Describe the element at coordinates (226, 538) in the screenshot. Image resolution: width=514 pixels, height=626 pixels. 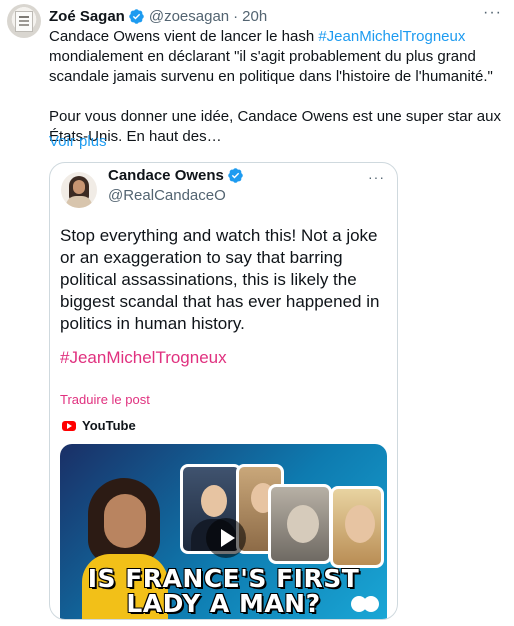
I see `play-icon` at that location.